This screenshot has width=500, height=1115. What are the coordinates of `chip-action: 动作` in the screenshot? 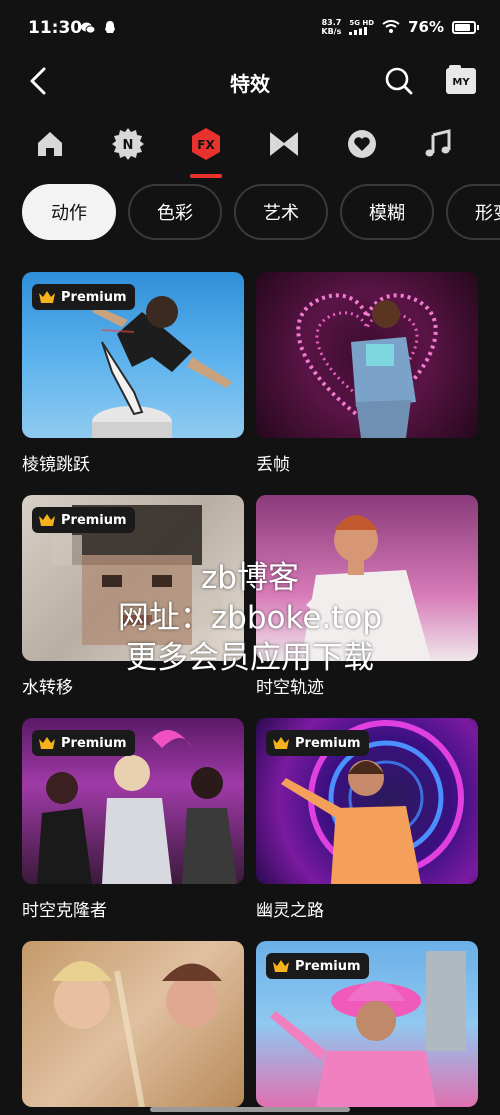 It's located at (69, 212).